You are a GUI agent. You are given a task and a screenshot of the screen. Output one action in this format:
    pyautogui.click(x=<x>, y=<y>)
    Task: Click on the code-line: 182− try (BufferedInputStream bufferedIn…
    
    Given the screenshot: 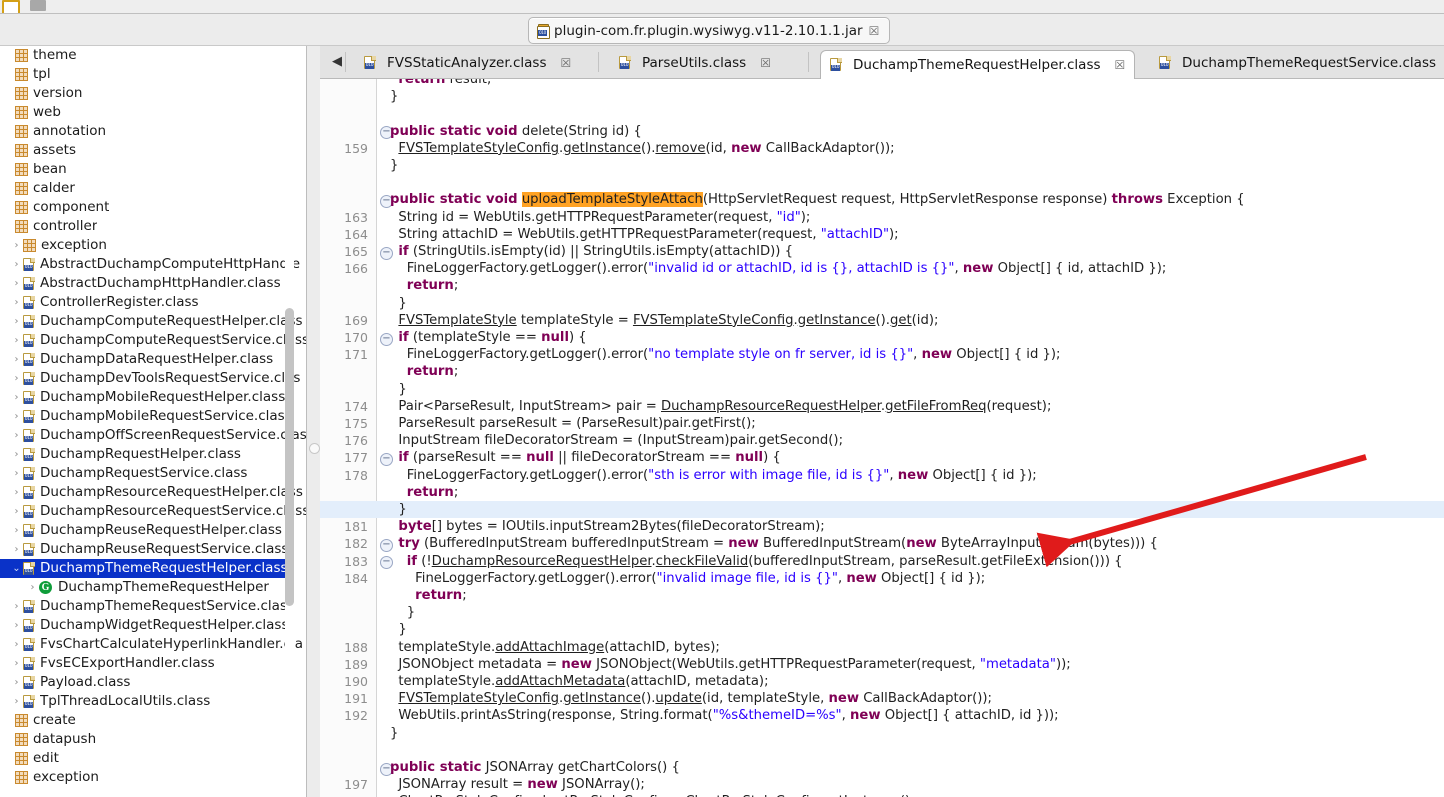 What is the action you would take?
    pyautogui.click(x=882, y=543)
    